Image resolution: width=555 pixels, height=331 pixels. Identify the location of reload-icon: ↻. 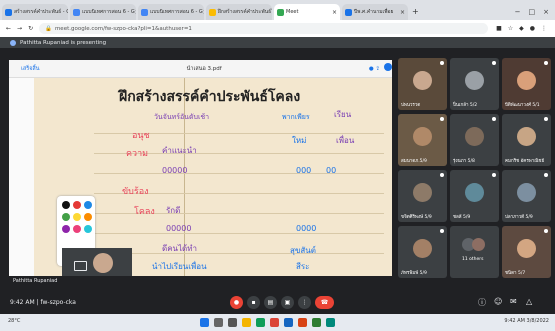
(30, 28).